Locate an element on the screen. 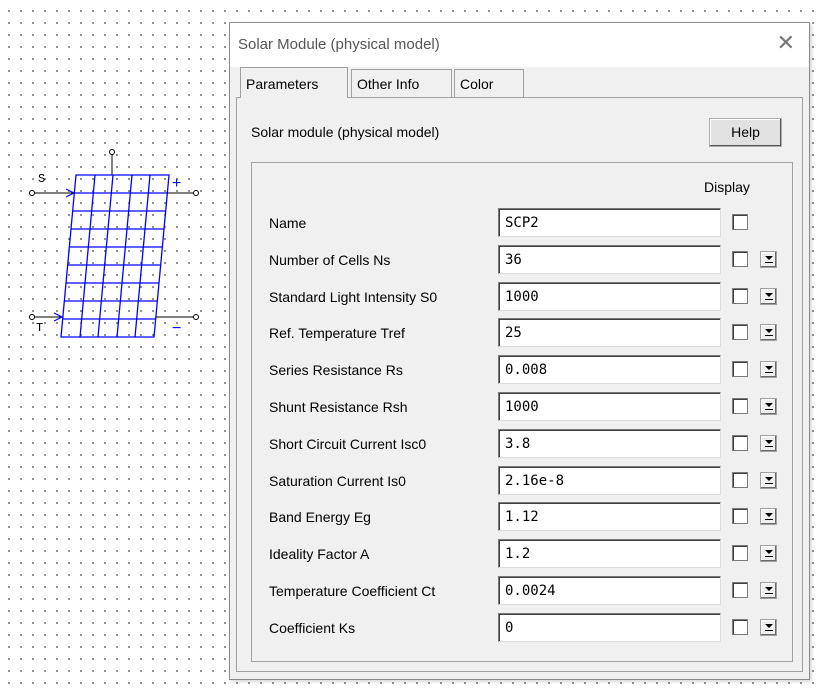  param-label: Name is located at coordinates (288, 223).